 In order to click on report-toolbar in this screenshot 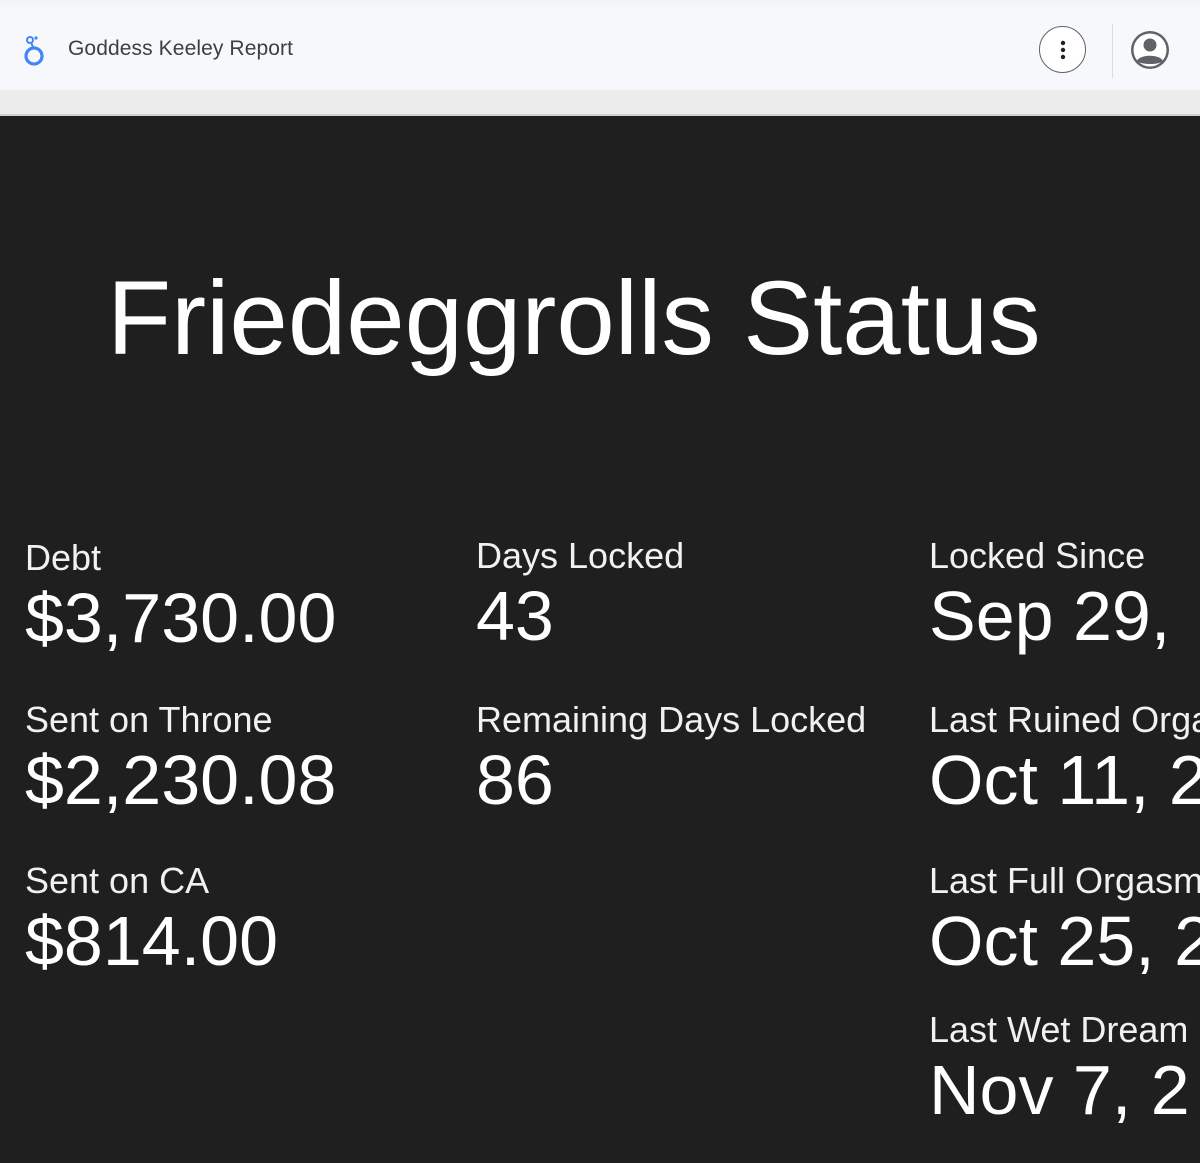, I will do `click(600, 103)`.